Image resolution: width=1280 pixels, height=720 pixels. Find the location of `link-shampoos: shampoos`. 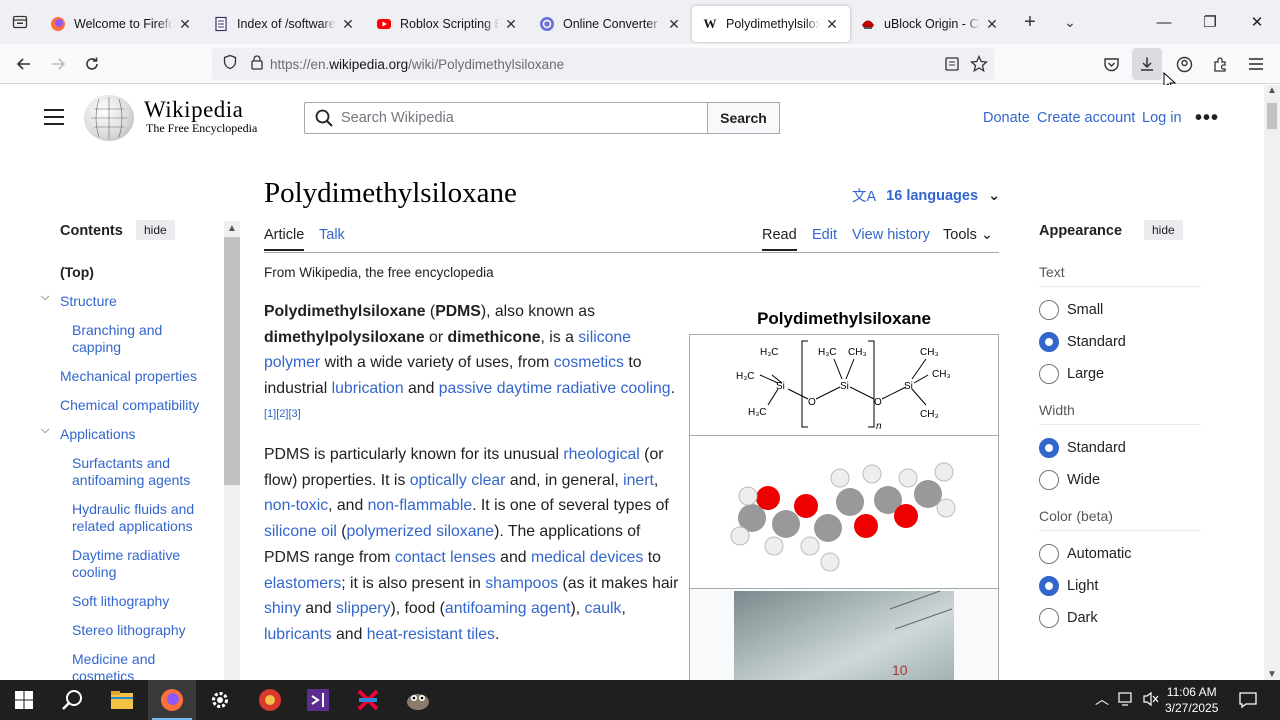

link-shampoos: shampoos is located at coordinates (521, 583).